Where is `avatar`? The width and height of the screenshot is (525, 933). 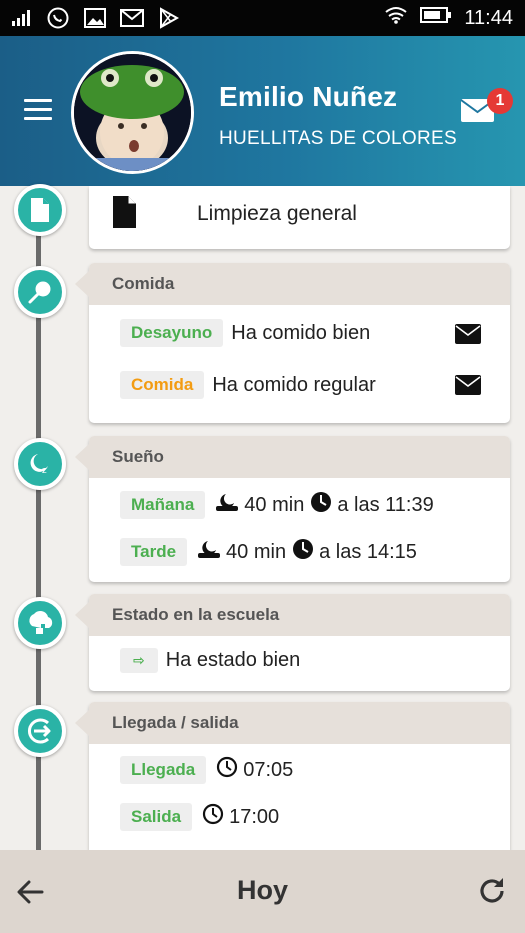 avatar is located at coordinates (132, 112).